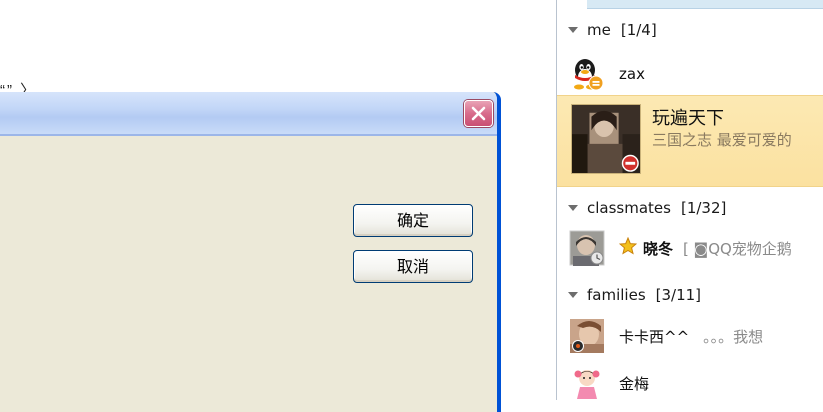  What do you see at coordinates (629, 208) in the screenshot?
I see `group-name: classmates` at bounding box center [629, 208].